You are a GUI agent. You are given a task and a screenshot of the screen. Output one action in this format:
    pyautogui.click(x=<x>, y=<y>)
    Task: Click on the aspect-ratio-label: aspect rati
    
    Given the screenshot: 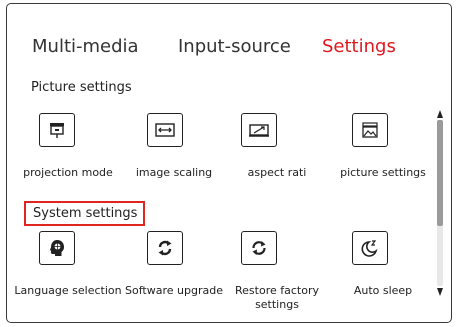 What is the action you would take?
    pyautogui.click(x=277, y=172)
    